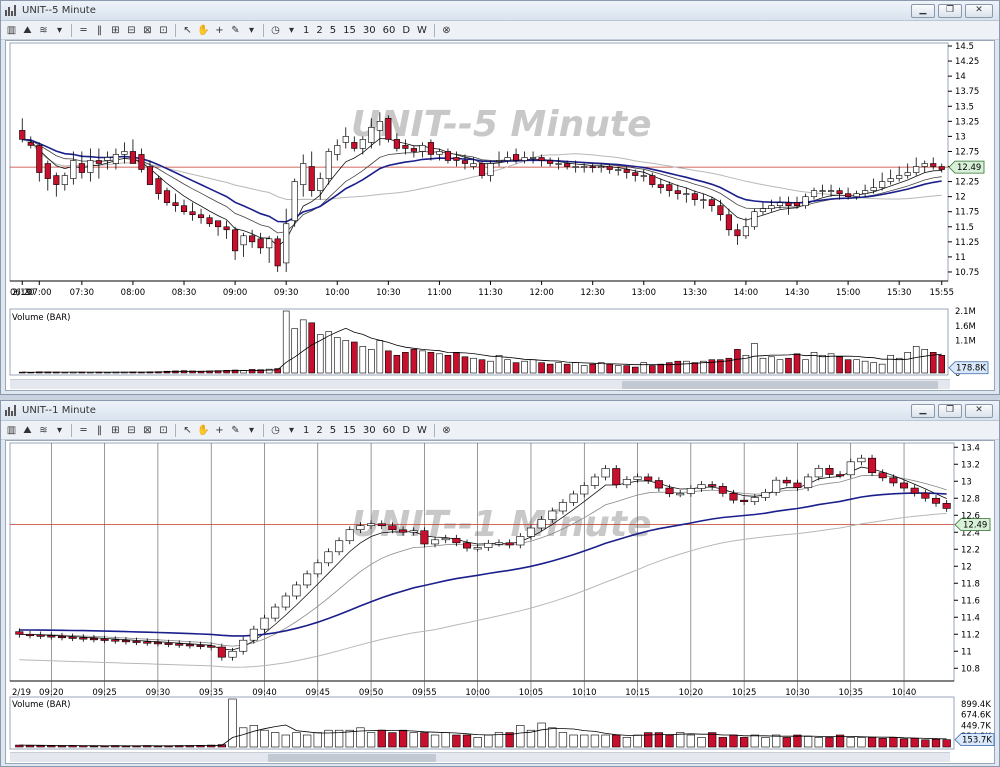  What do you see at coordinates (967, 122) in the screenshot?
I see `price-tick-label: 13.25` at bounding box center [967, 122].